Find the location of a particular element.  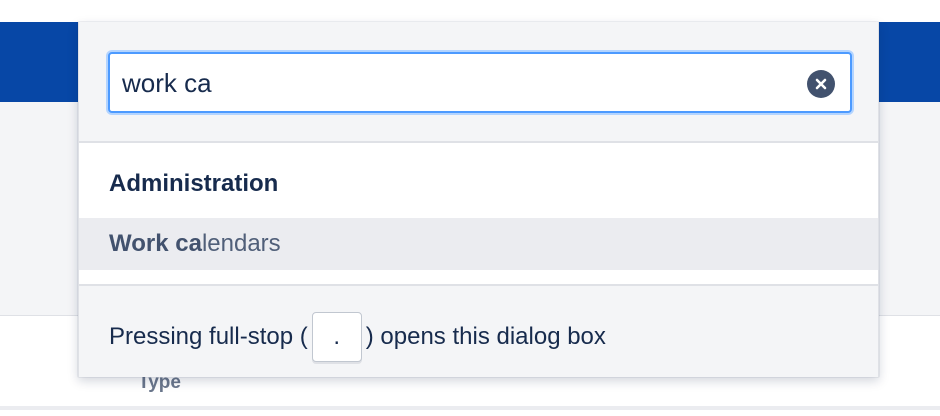

results-section-title: Administration is located at coordinates (194, 183).